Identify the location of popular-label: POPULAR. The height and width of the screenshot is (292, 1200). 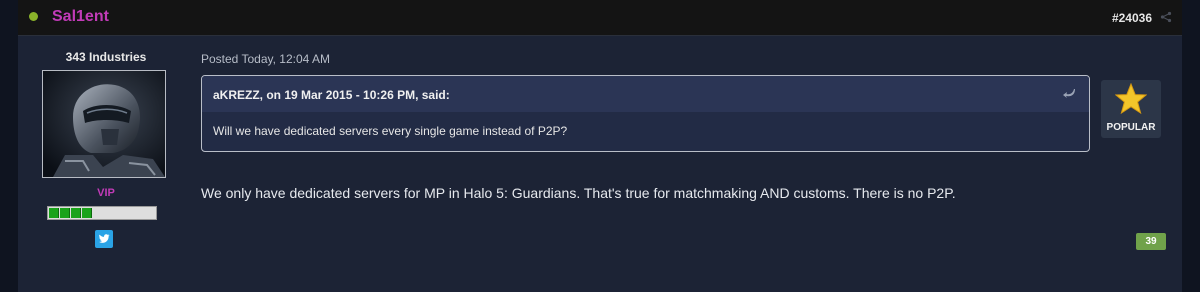
(1131, 127).